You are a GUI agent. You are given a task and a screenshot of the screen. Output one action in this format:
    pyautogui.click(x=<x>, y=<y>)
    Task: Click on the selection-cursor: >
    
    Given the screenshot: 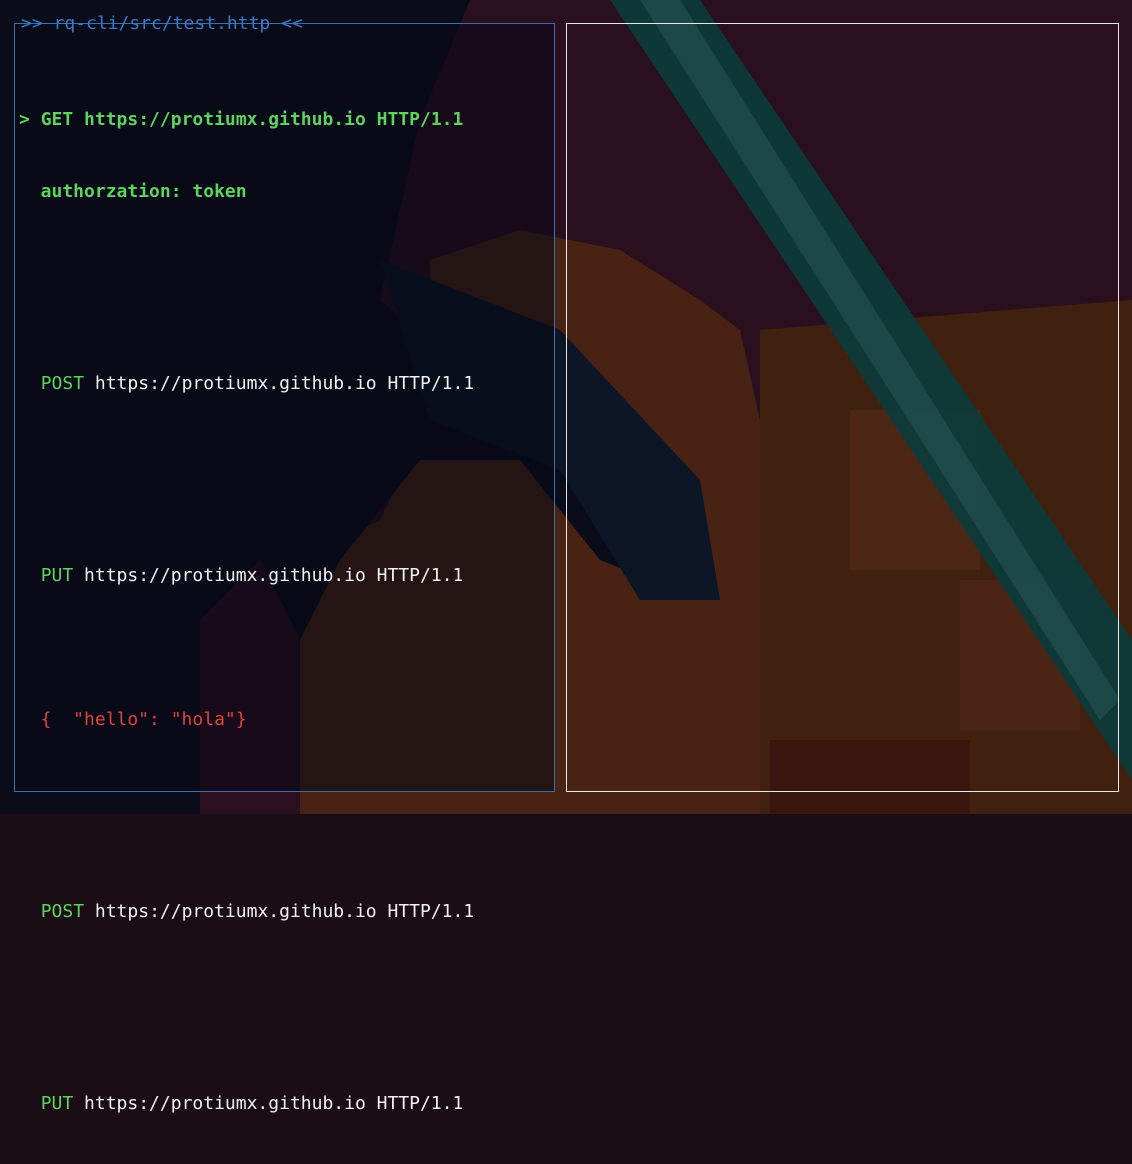 What is the action you would take?
    pyautogui.click(x=30, y=119)
    